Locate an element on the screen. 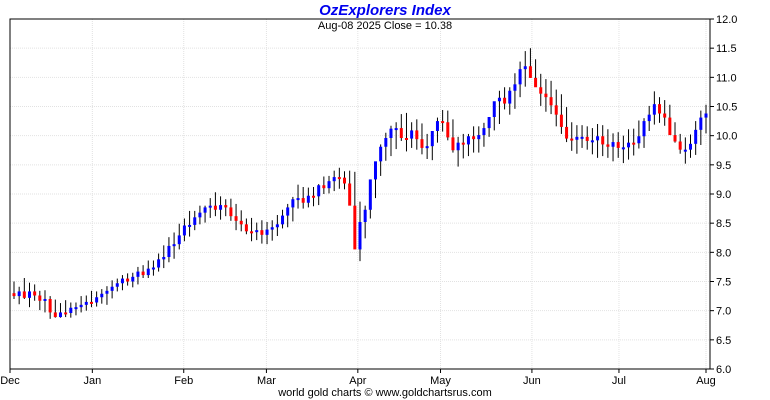 This screenshot has width=770, height=400. x-tick-label: Apr is located at coordinates (357, 381).